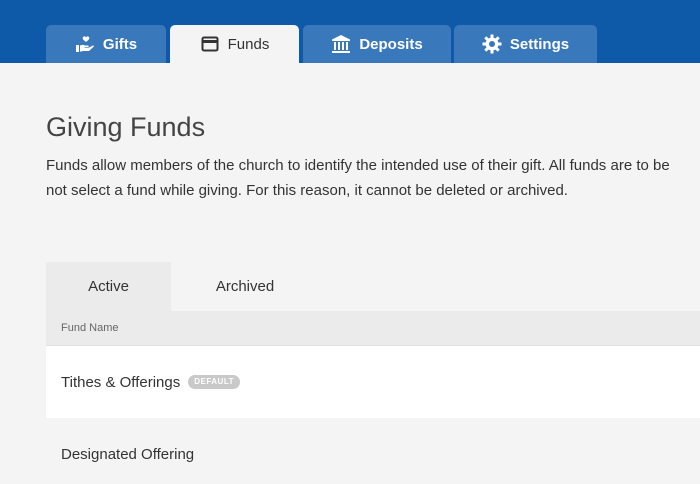  Describe the element at coordinates (373, 382) in the screenshot. I see `table-row: Tithes & Offerings DEFAULT` at that location.